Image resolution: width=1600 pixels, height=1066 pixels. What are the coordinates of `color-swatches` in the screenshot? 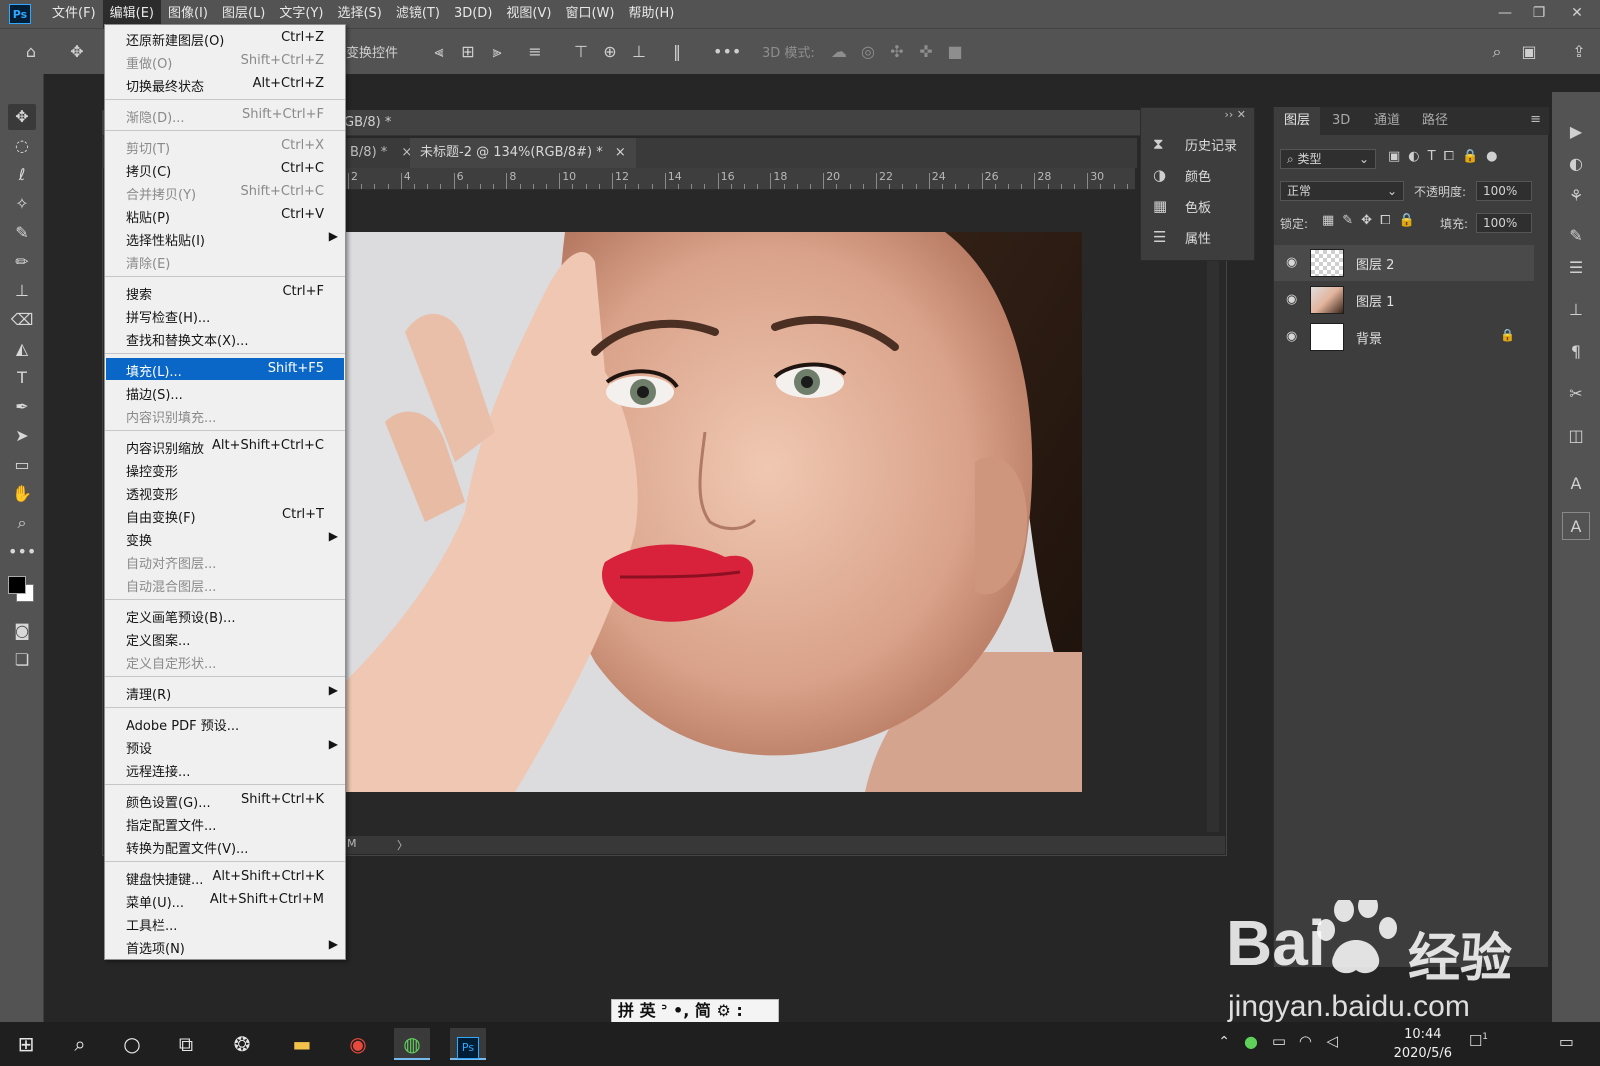 It's located at (22, 588).